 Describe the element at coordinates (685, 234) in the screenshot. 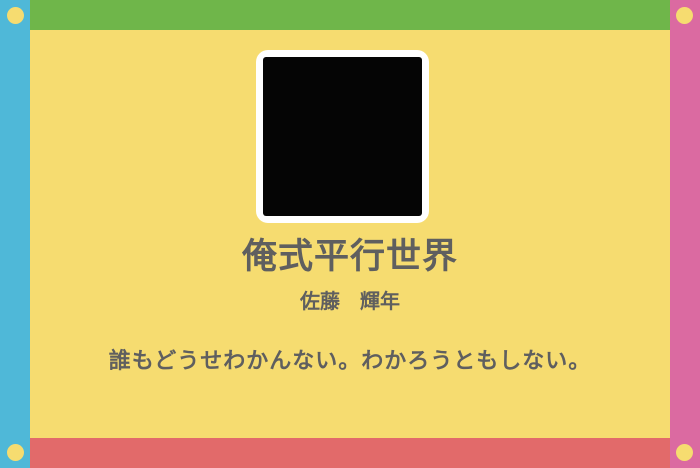

I see `right-color-band` at that location.